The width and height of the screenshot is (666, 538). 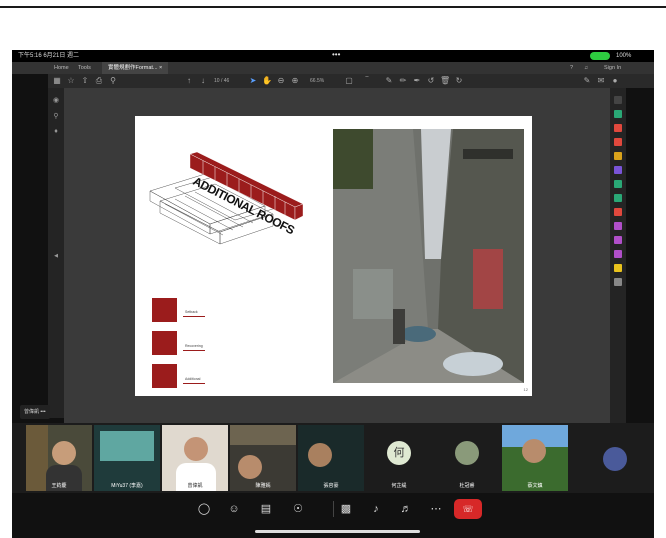 What do you see at coordinates (298, 509) in the screenshot?
I see `effects-icon: ☉` at bounding box center [298, 509].